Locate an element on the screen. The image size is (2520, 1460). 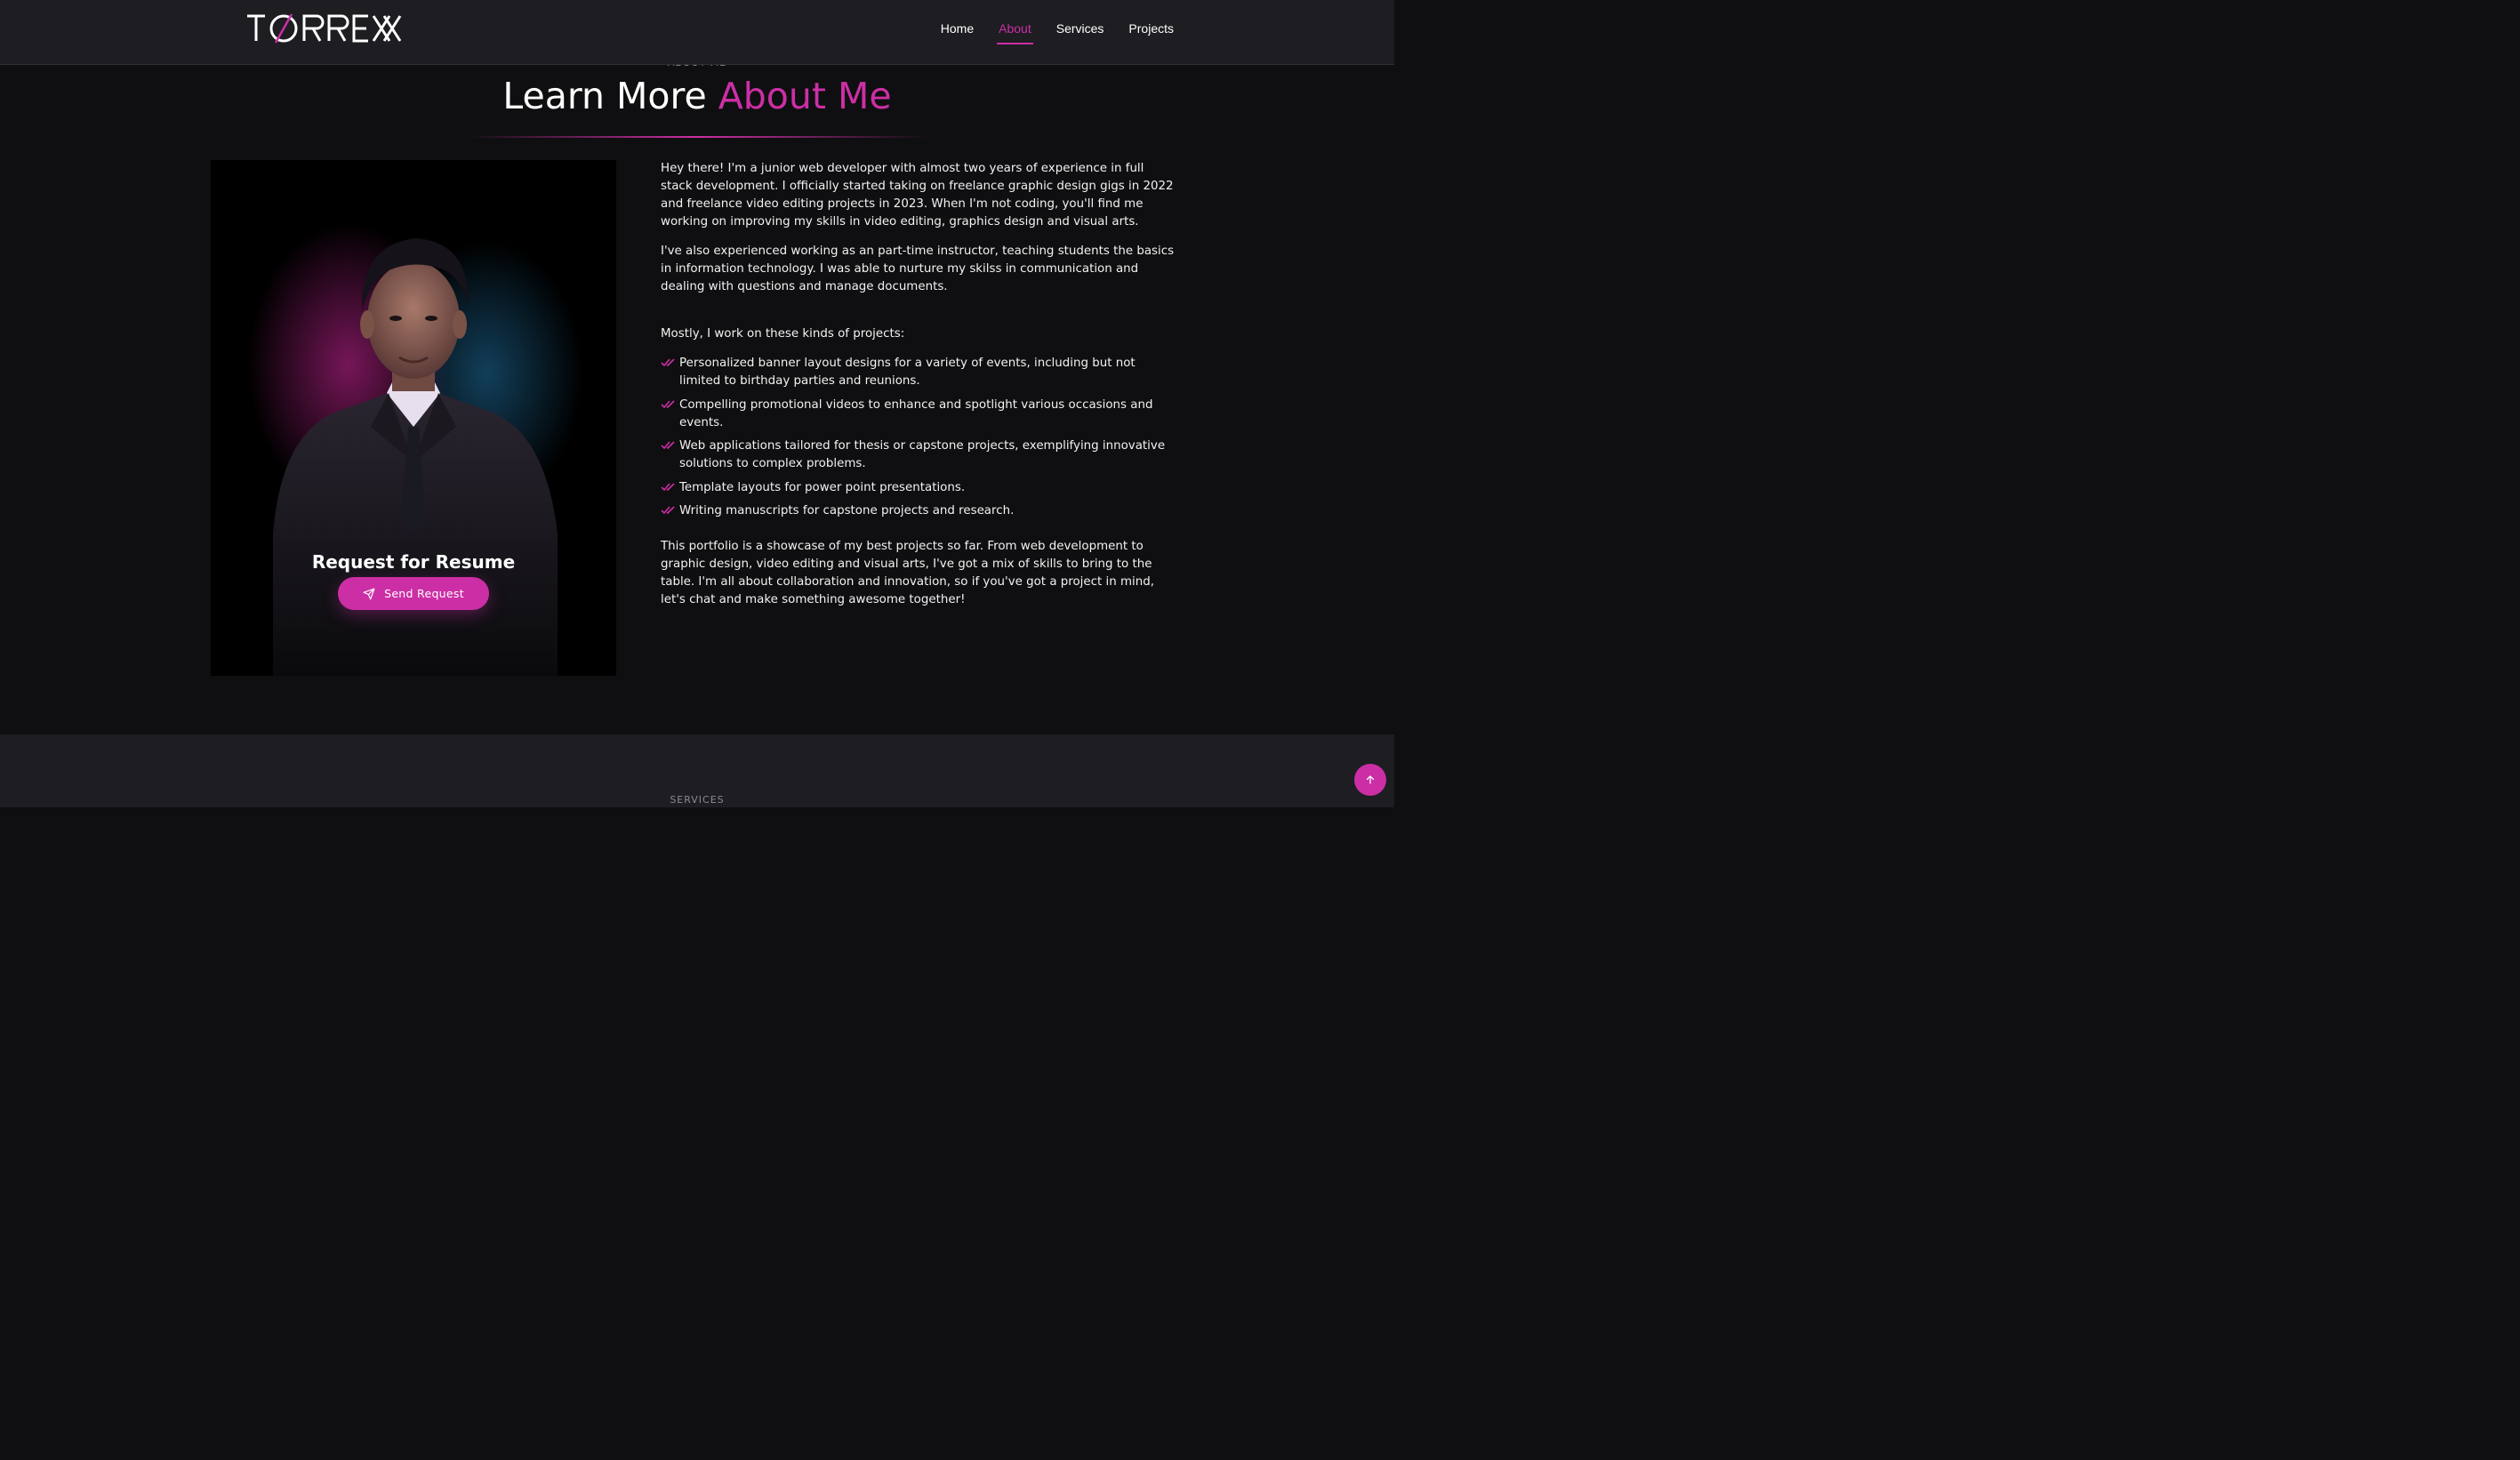
nav-services: Services is located at coordinates (1080, 31).